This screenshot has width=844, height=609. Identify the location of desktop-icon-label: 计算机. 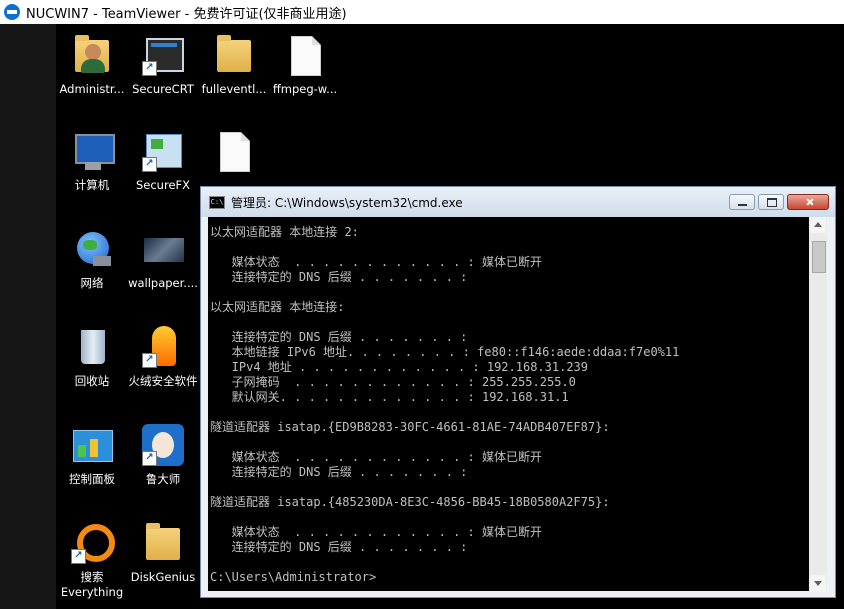
(92, 185).